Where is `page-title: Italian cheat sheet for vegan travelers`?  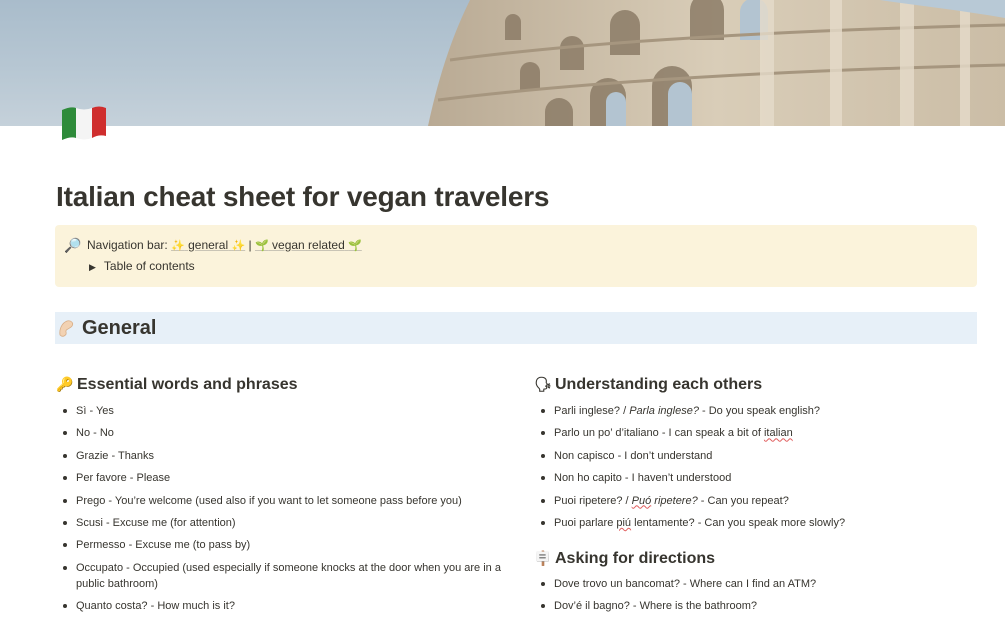 page-title: Italian cheat sheet for vegan travelers is located at coordinates (303, 197).